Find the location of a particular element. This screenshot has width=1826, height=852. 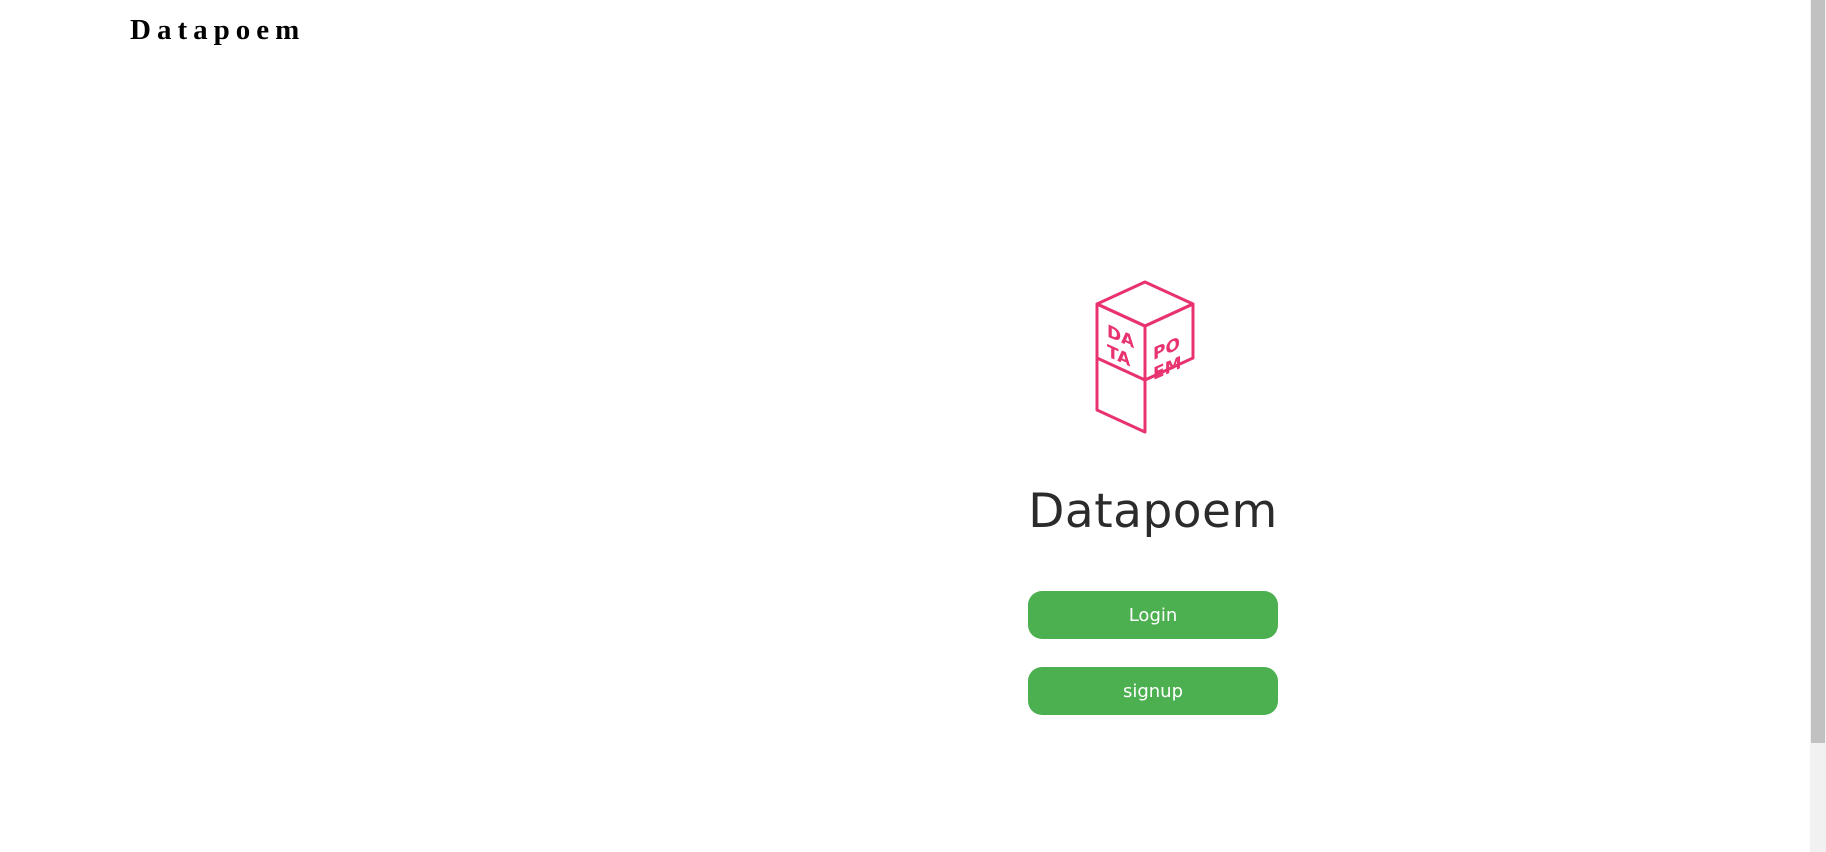

login-button: Login is located at coordinates (1153, 615).